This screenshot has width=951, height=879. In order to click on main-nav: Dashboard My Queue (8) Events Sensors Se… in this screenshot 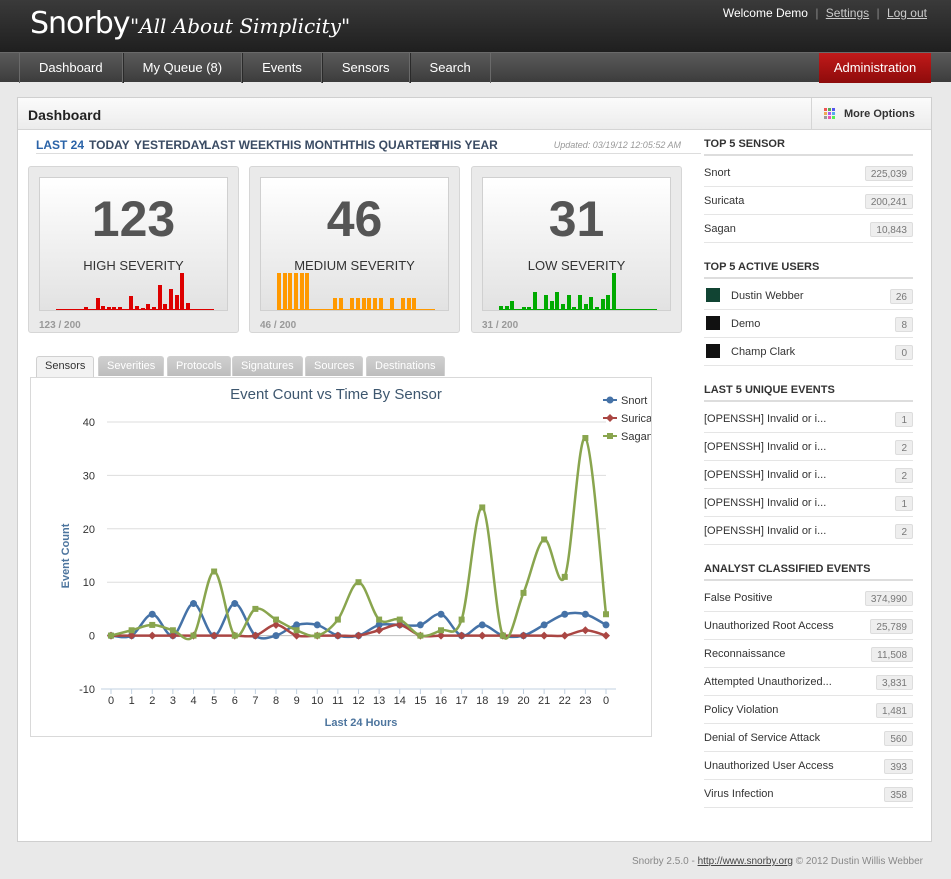, I will do `click(475, 67)`.